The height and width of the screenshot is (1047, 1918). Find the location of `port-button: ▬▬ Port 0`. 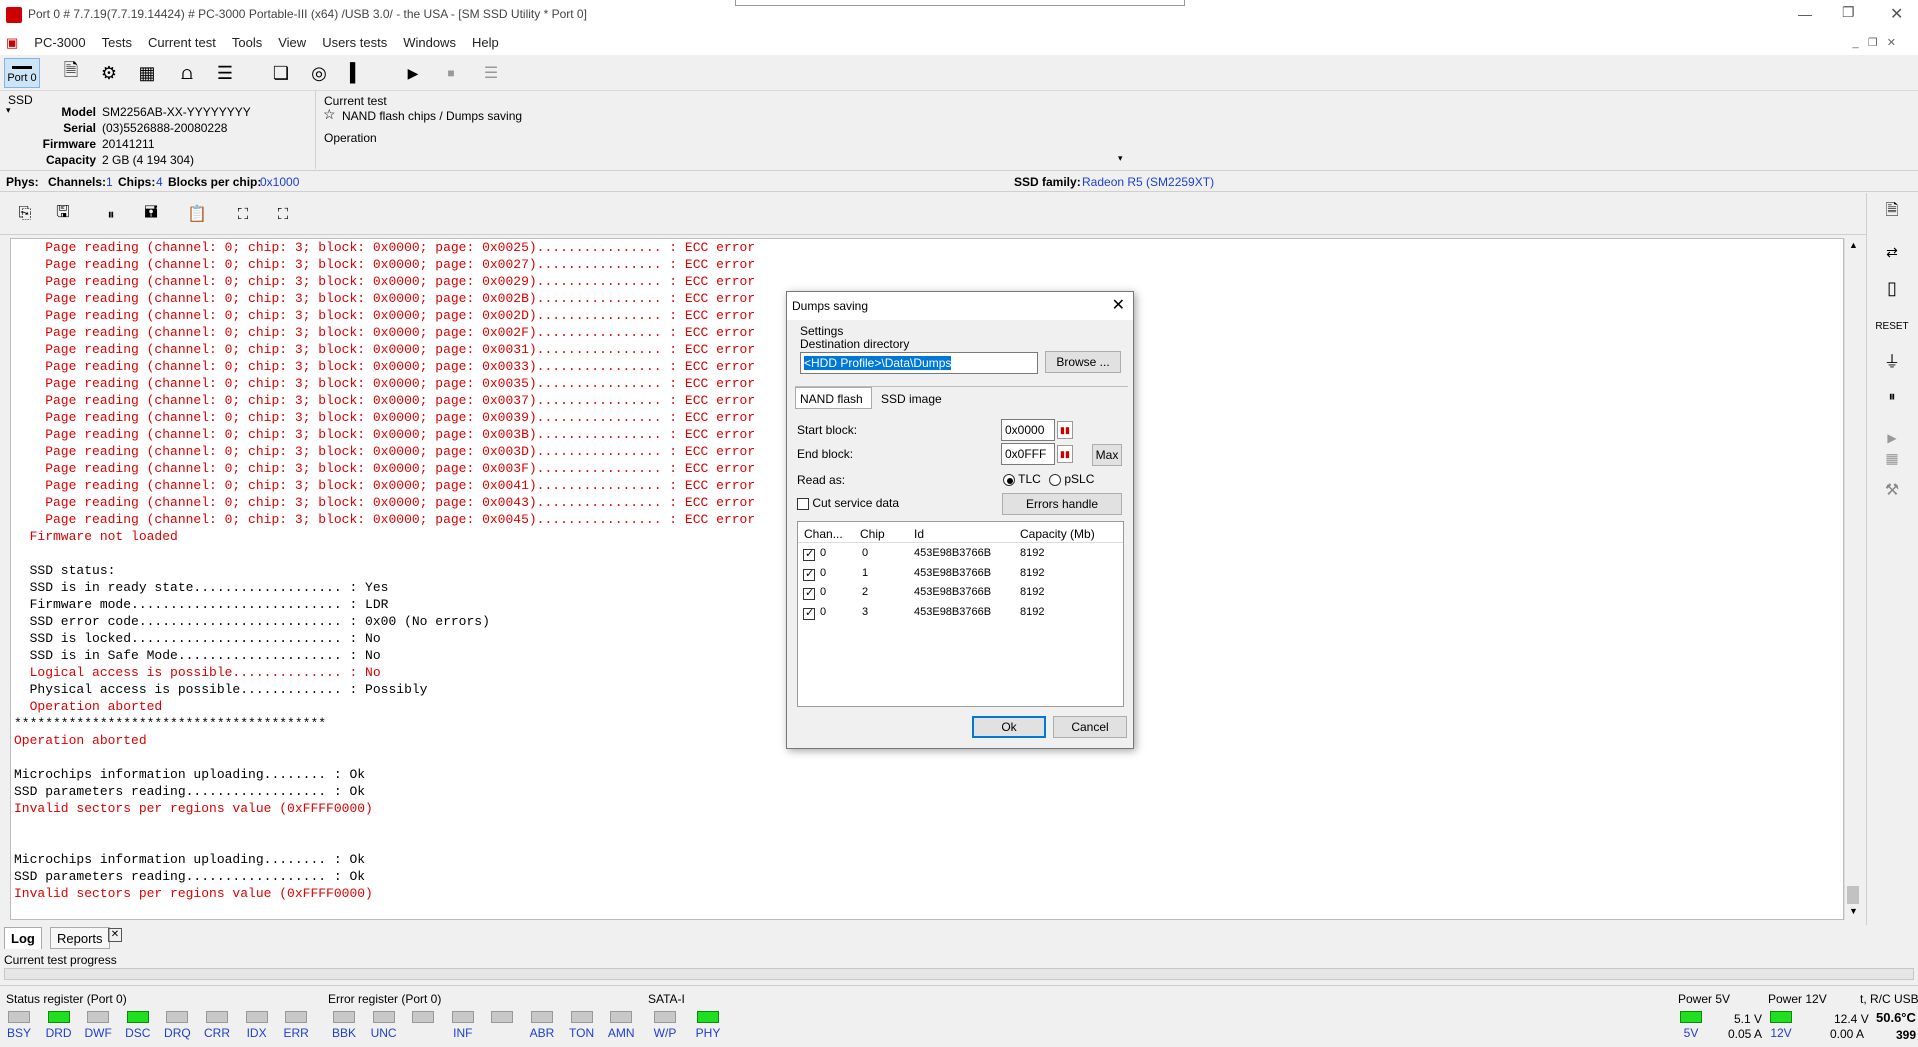

port-button: ▬▬ Port 0 is located at coordinates (22, 73).